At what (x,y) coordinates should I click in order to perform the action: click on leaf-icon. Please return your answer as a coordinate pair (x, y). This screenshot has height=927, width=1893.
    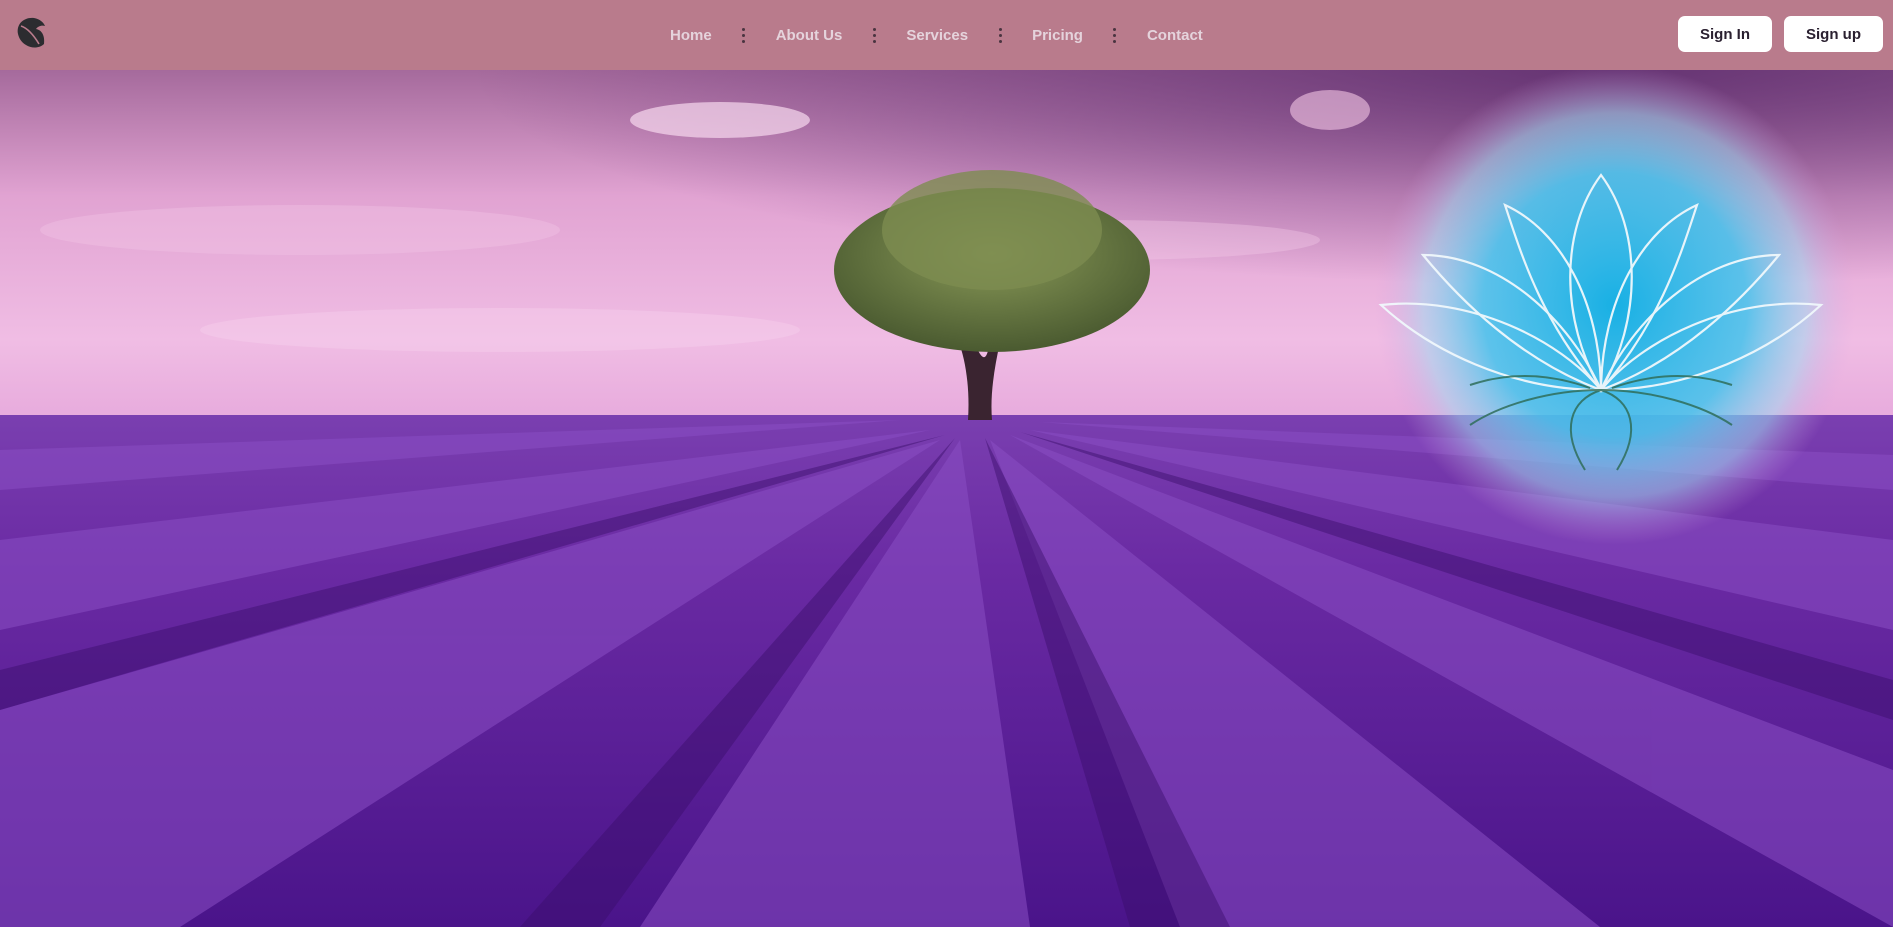
    Looking at the image, I should click on (30, 32).